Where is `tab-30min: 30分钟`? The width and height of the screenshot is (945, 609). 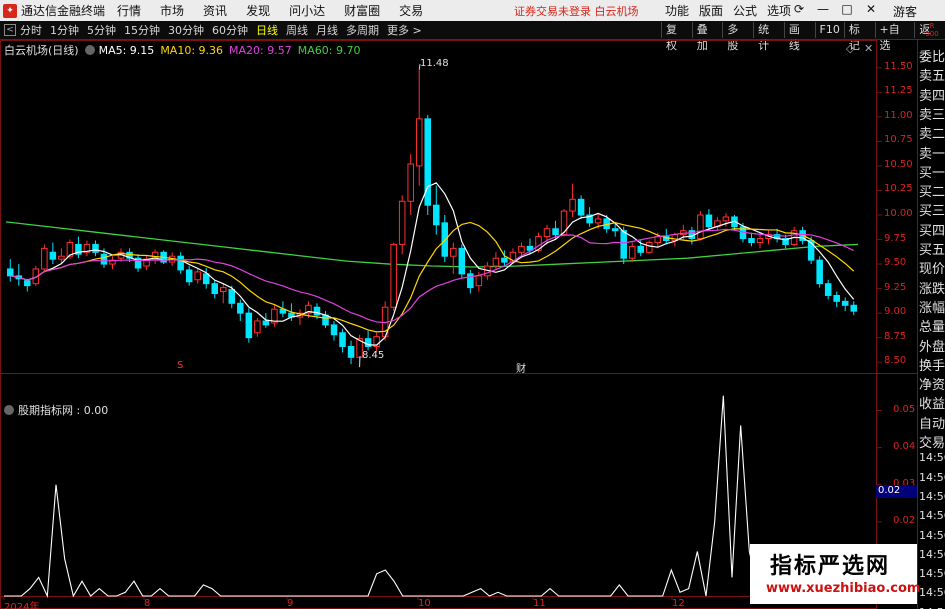 tab-30min: 30分钟 is located at coordinates (186, 30).